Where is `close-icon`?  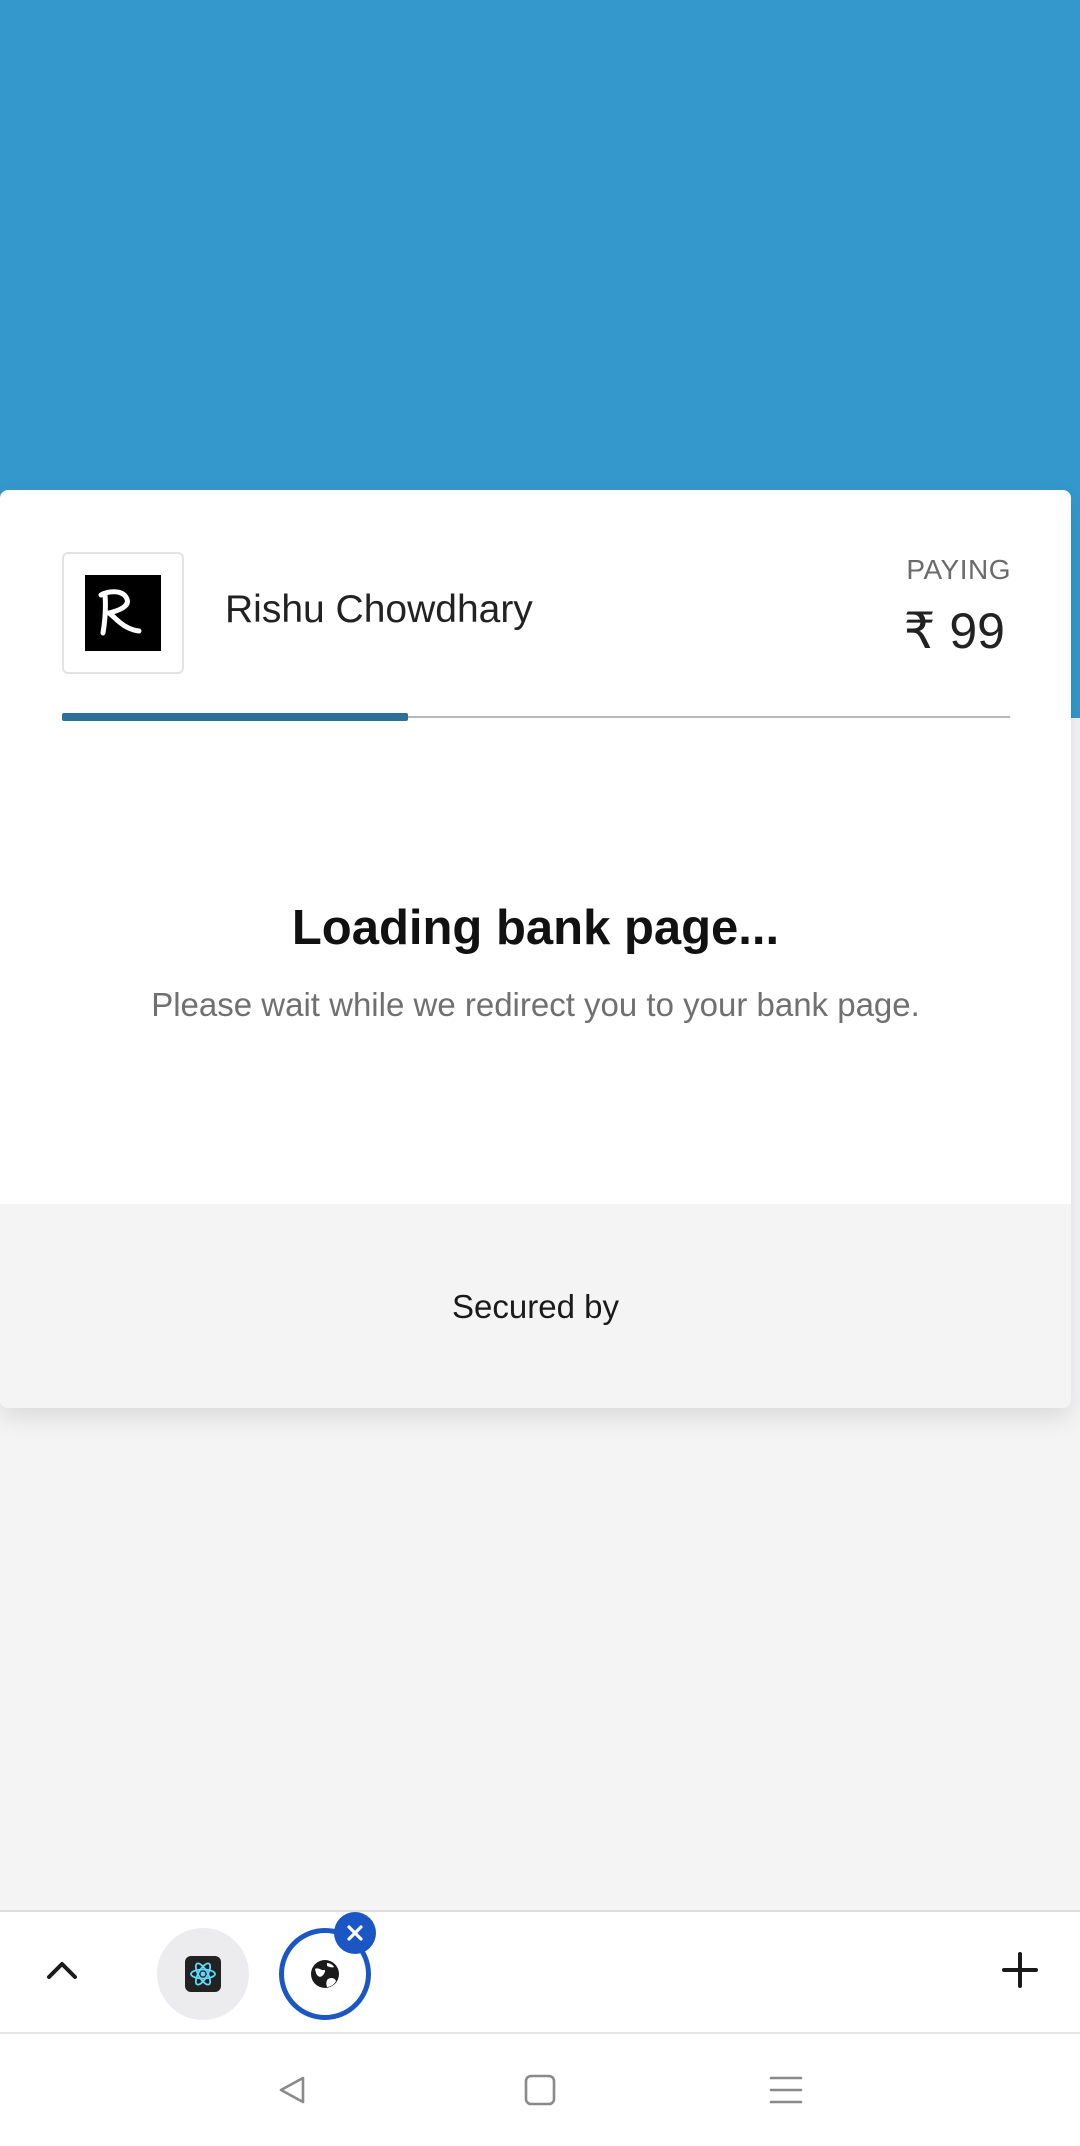 close-icon is located at coordinates (355, 1933).